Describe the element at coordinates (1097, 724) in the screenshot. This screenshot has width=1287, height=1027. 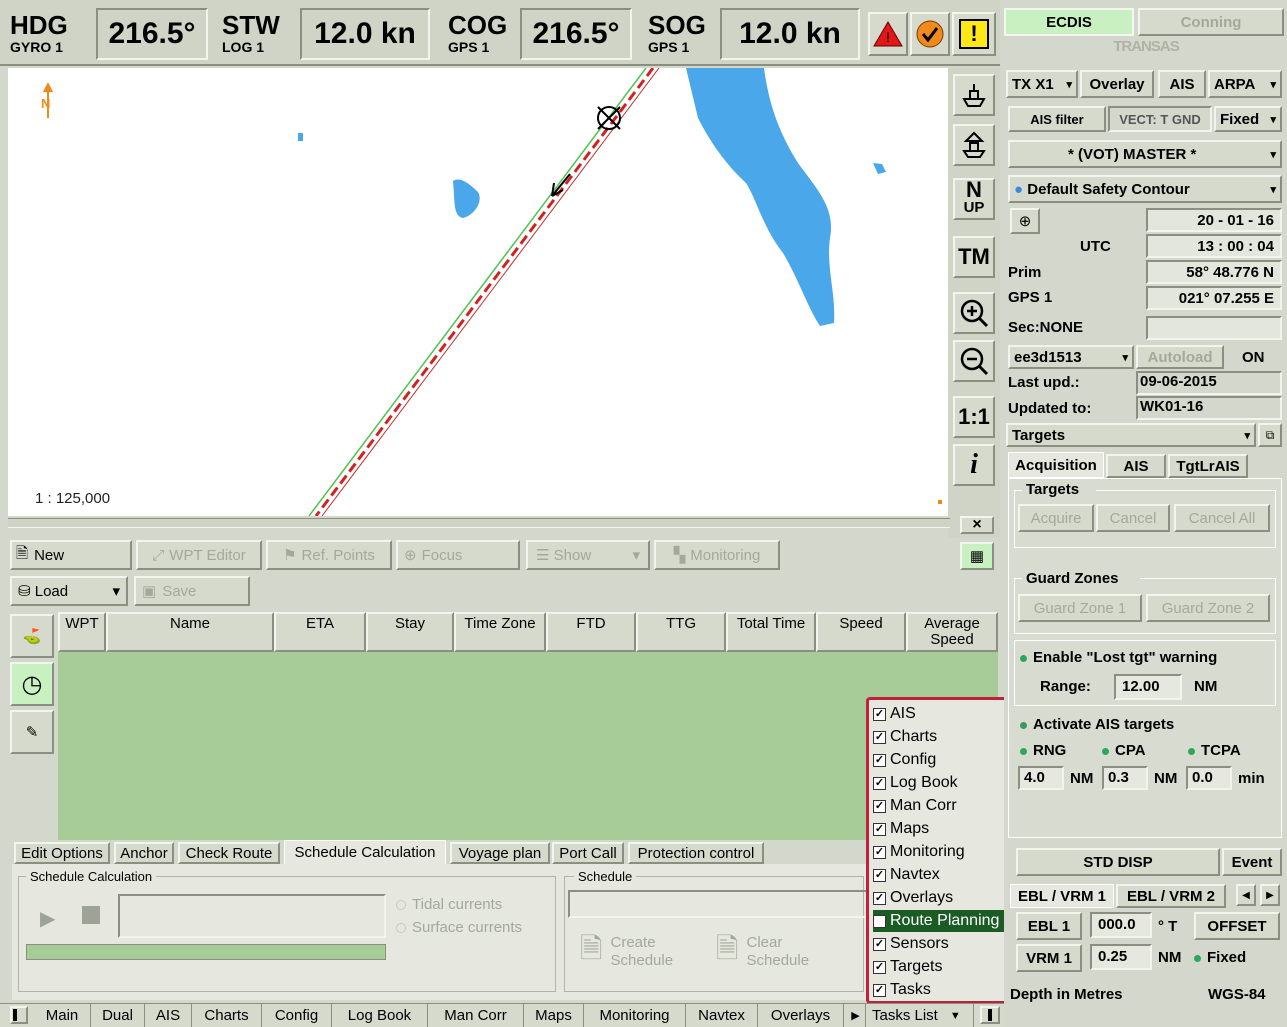
I see `activate-ais-checkbox: Activate AIS targets` at that location.